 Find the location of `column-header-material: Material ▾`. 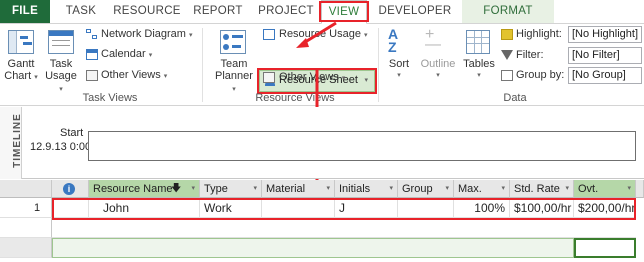

column-header-material: Material ▾ is located at coordinates (298, 189).